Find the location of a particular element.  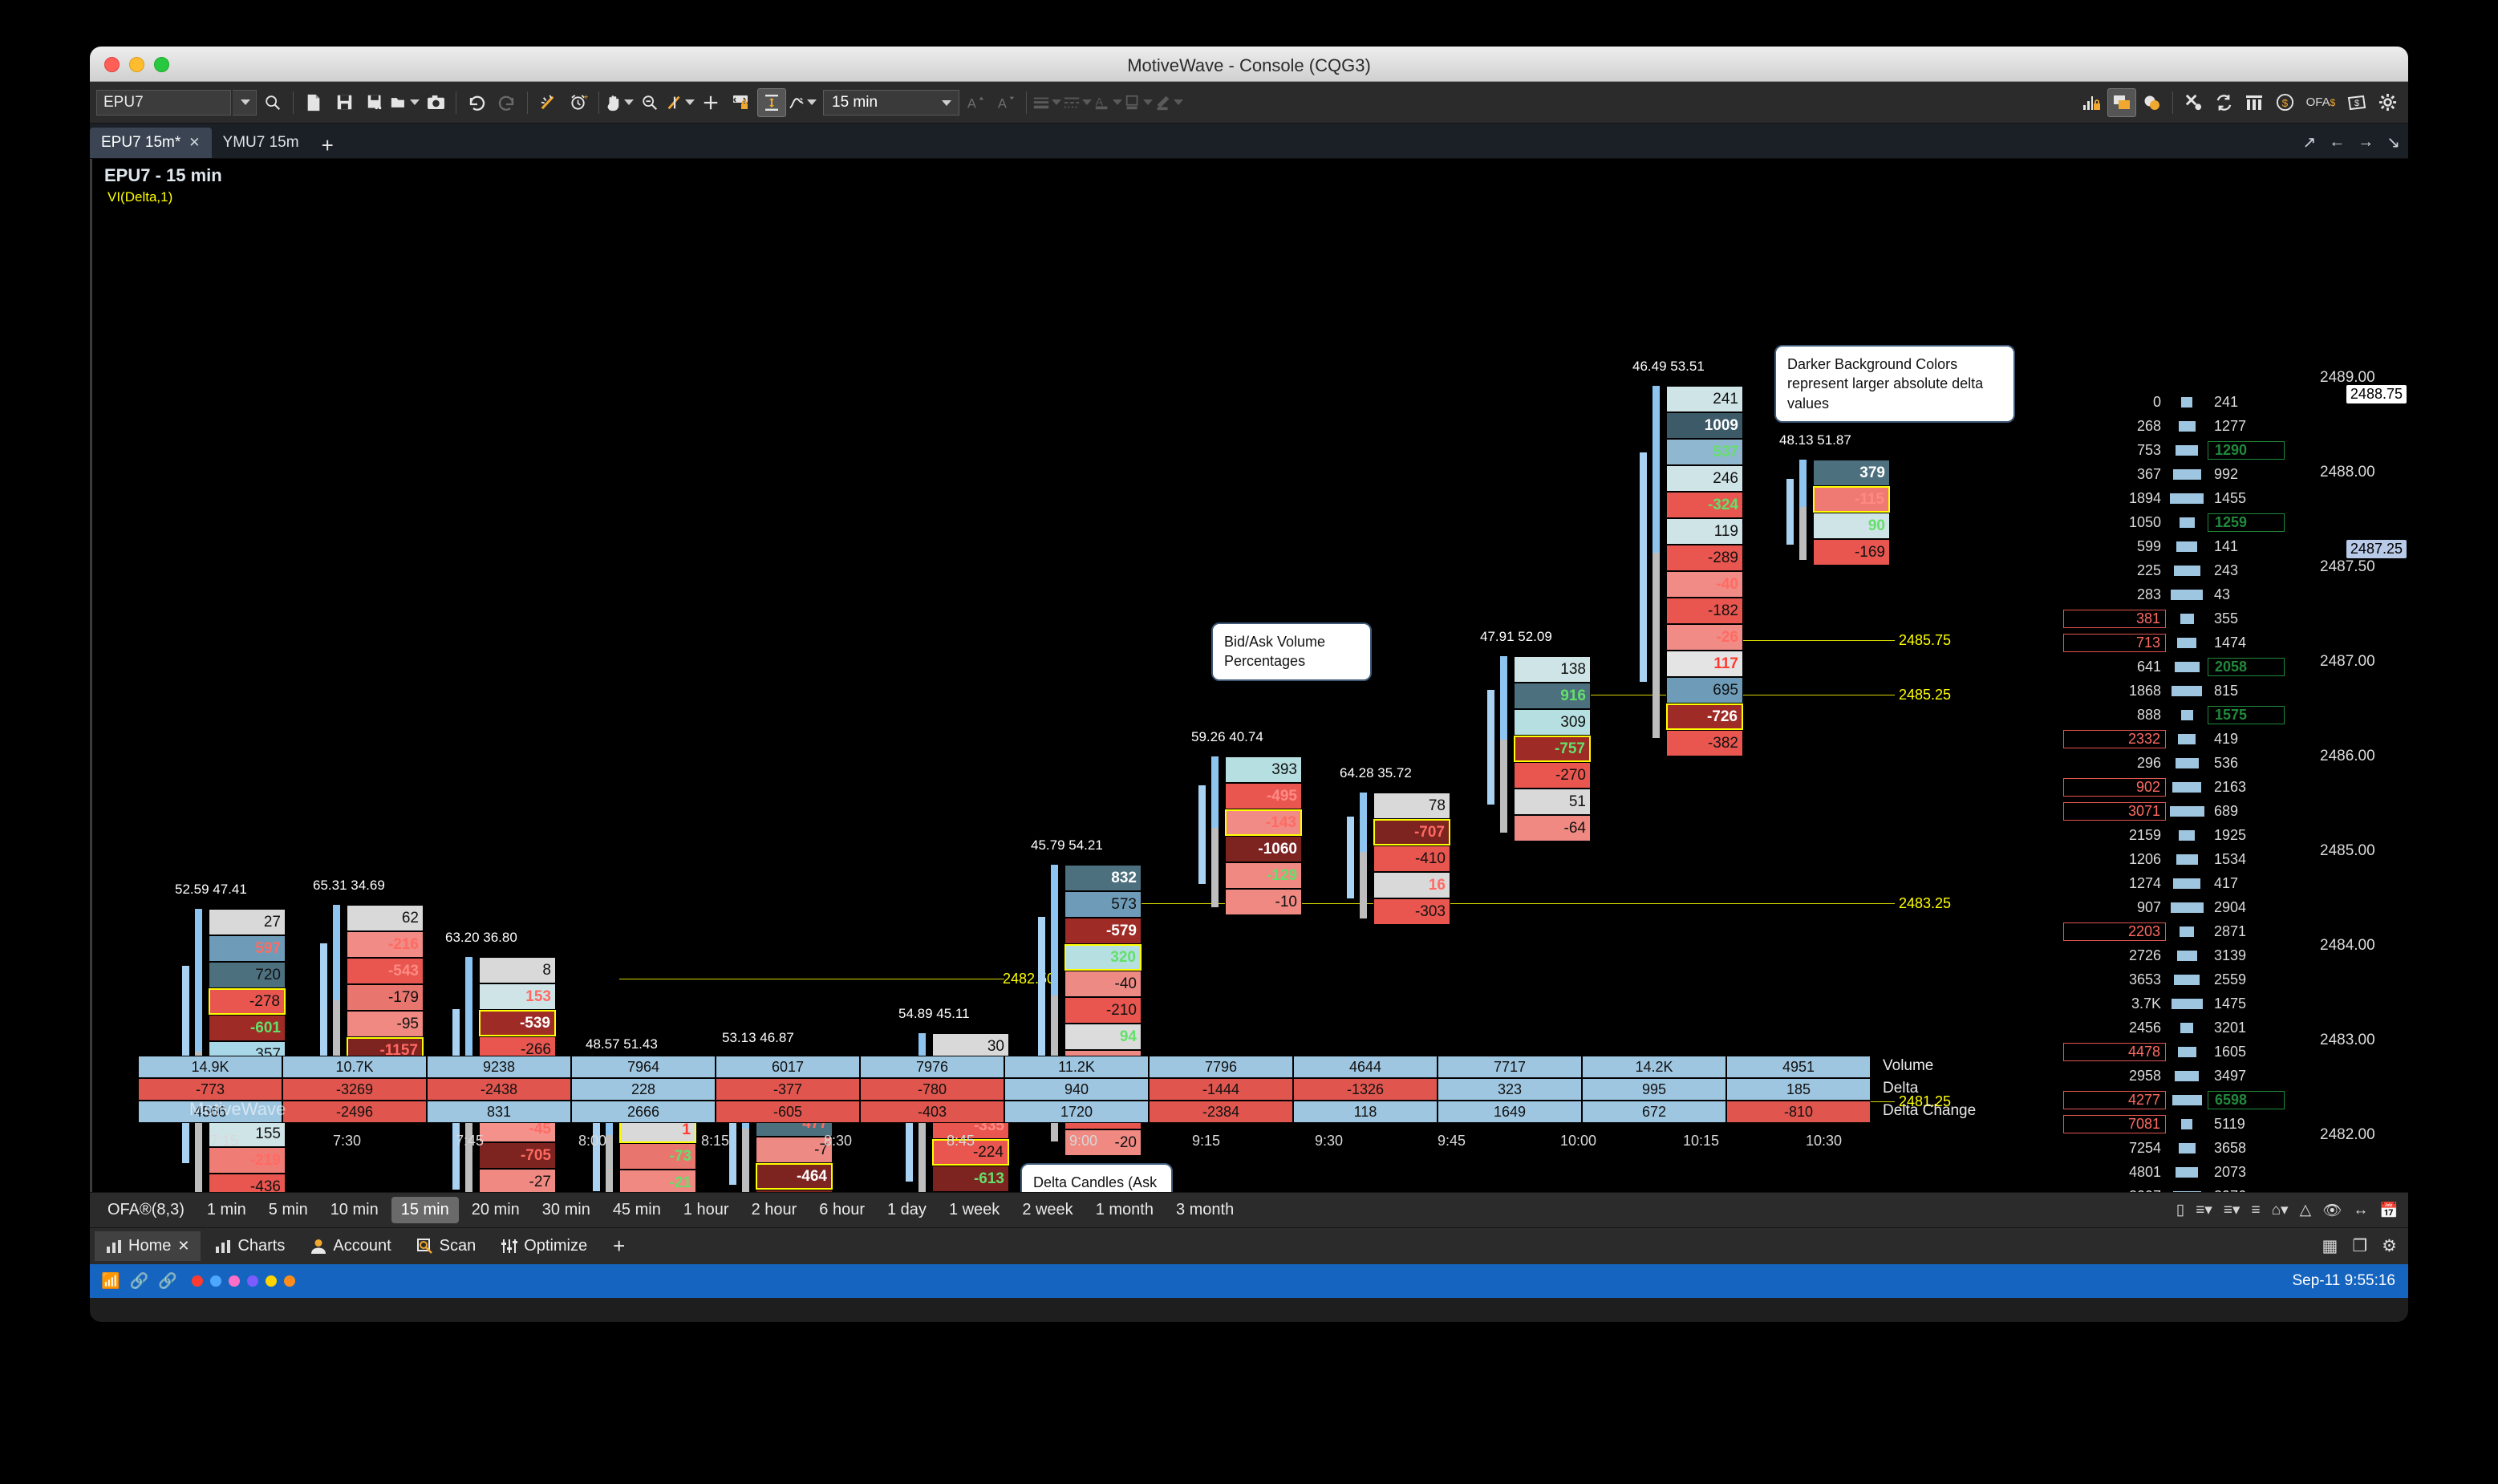

list-left-icon: ≡▾ is located at coordinates (2204, 1210).